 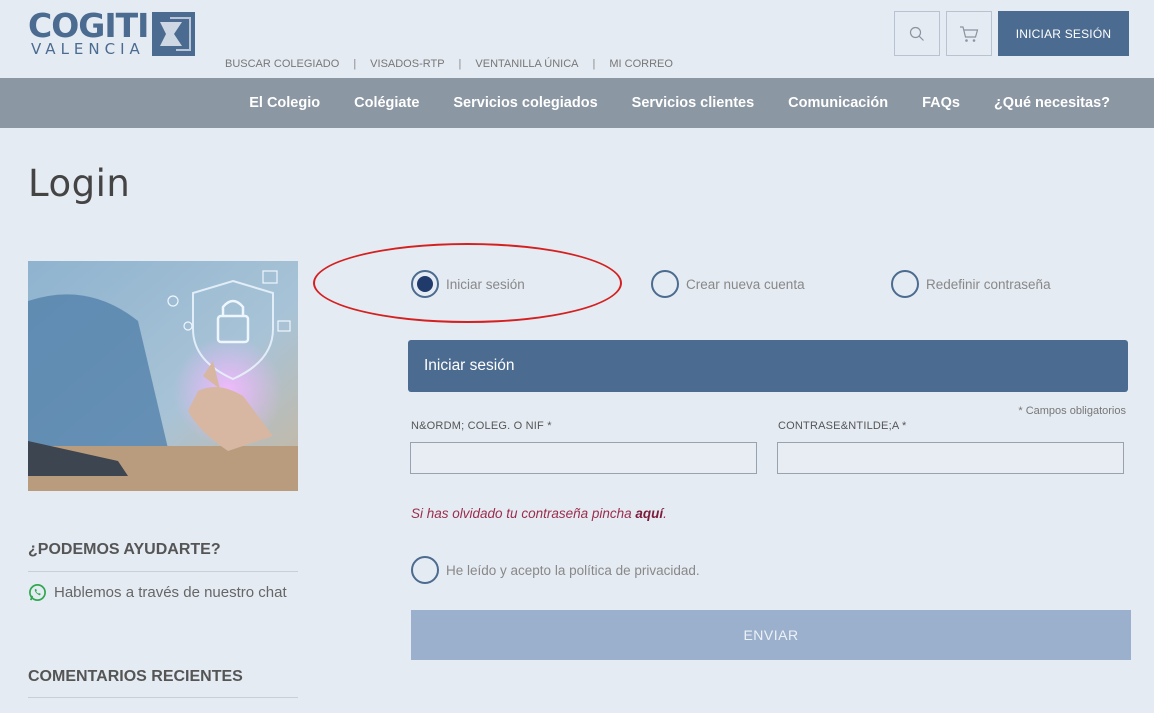 I want to click on nav-item-que-necesitas: ¿Qué necesitas?, so click(x=1052, y=103).